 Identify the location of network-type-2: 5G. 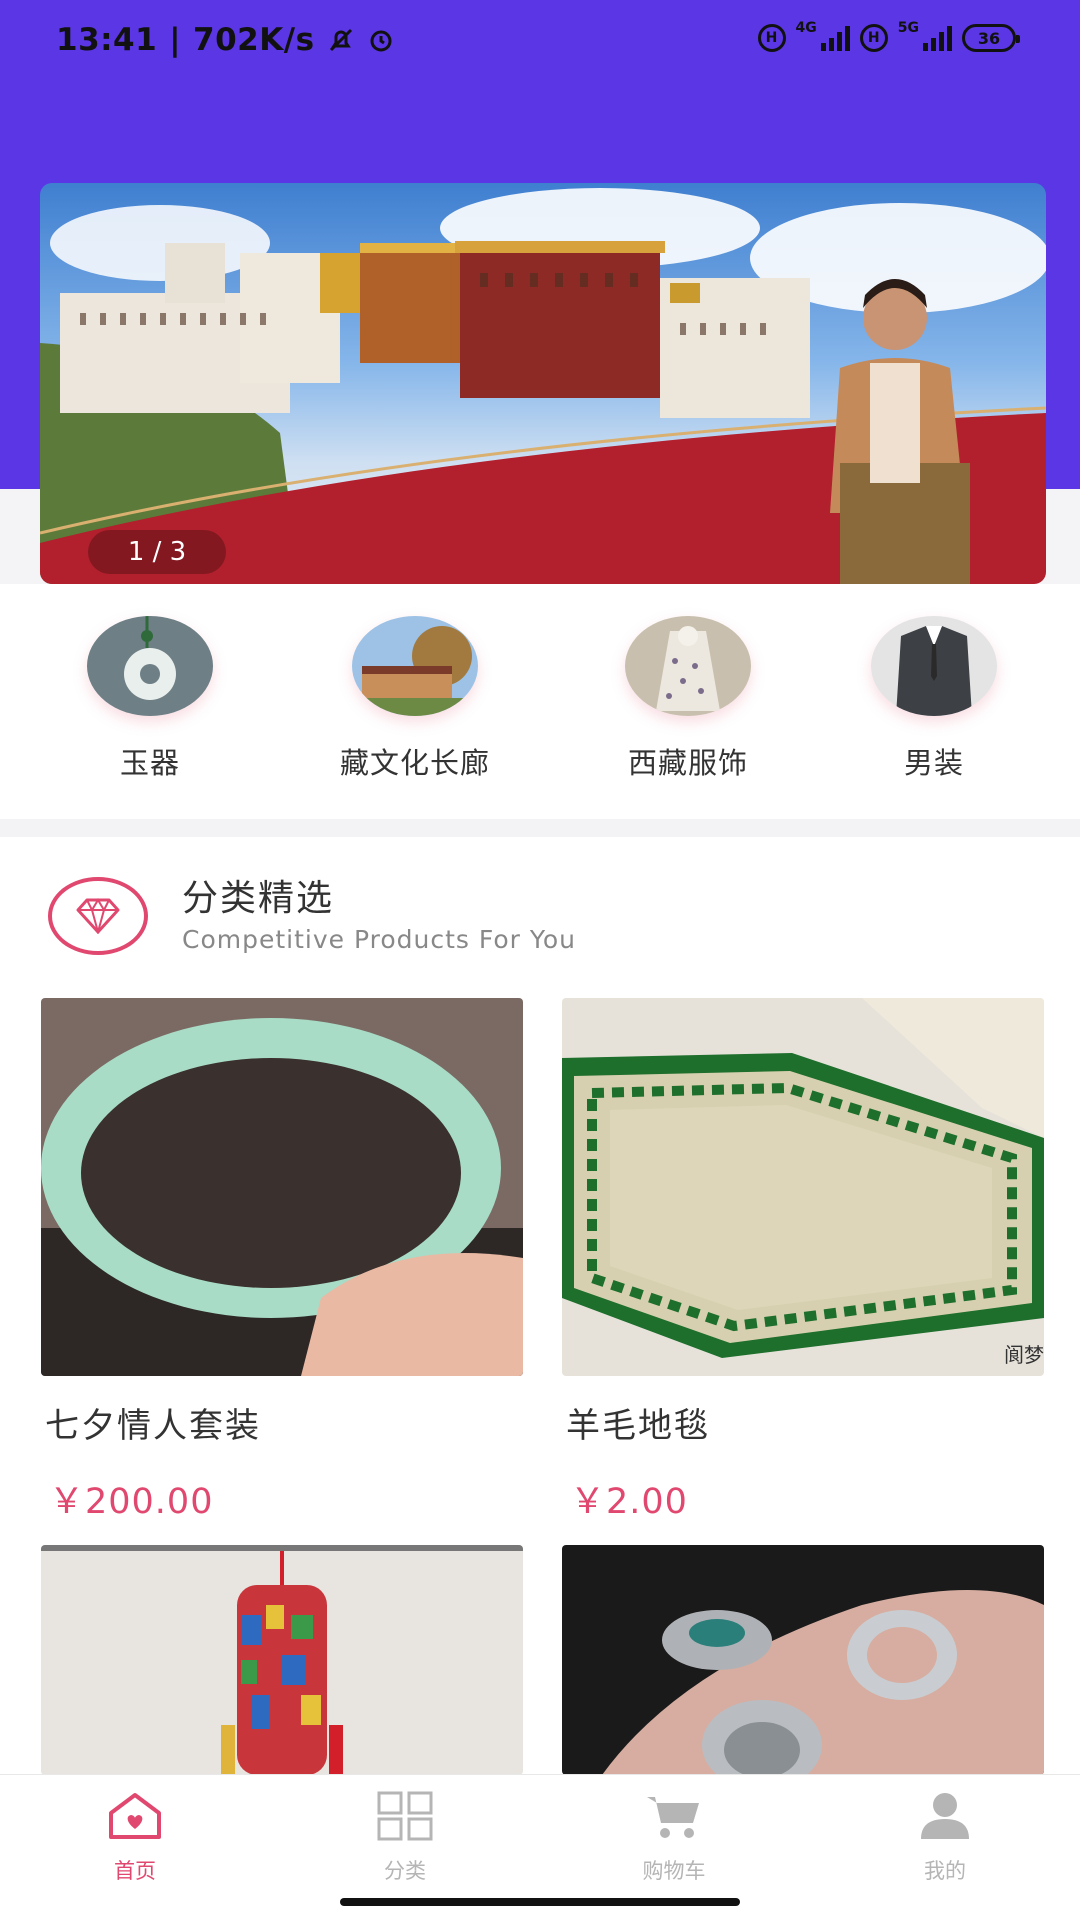
(908, 28).